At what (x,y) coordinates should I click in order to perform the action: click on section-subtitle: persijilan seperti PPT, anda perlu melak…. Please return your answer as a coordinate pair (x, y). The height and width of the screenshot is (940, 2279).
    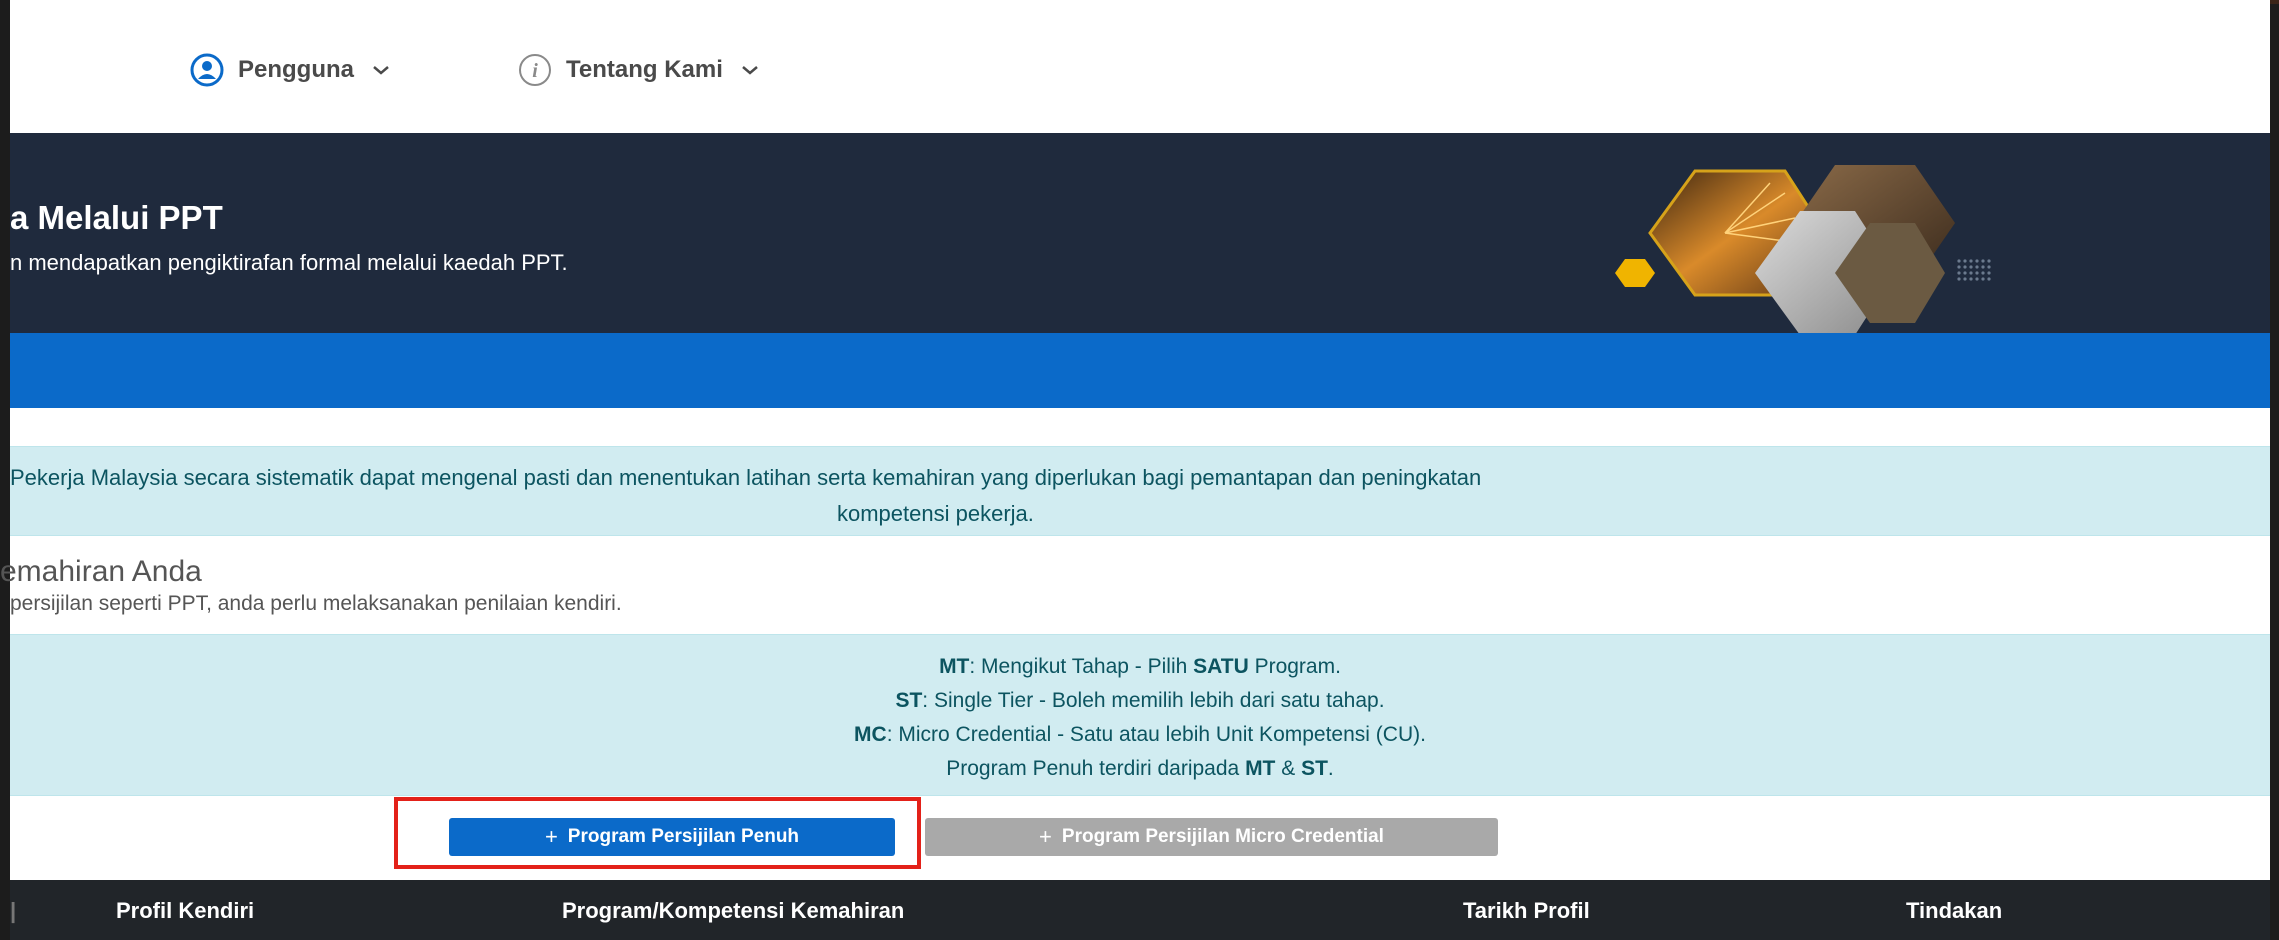
    Looking at the image, I should click on (316, 603).